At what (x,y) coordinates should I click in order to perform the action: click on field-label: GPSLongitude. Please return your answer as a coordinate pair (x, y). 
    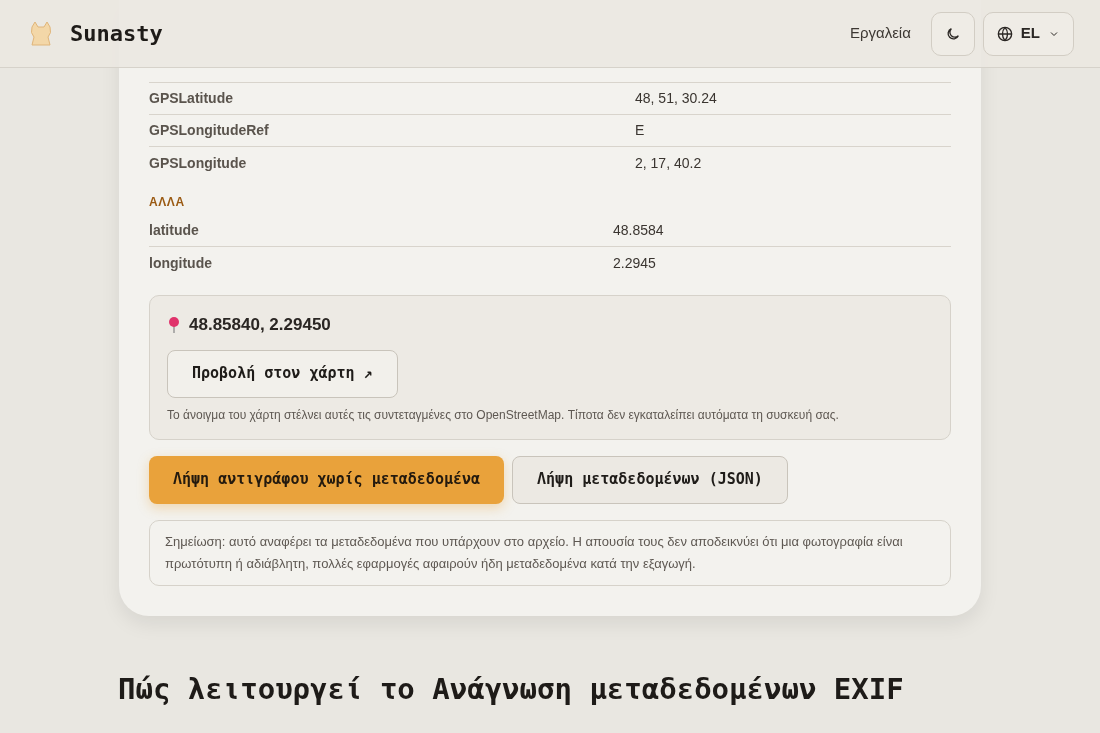
    Looking at the image, I should click on (198, 163).